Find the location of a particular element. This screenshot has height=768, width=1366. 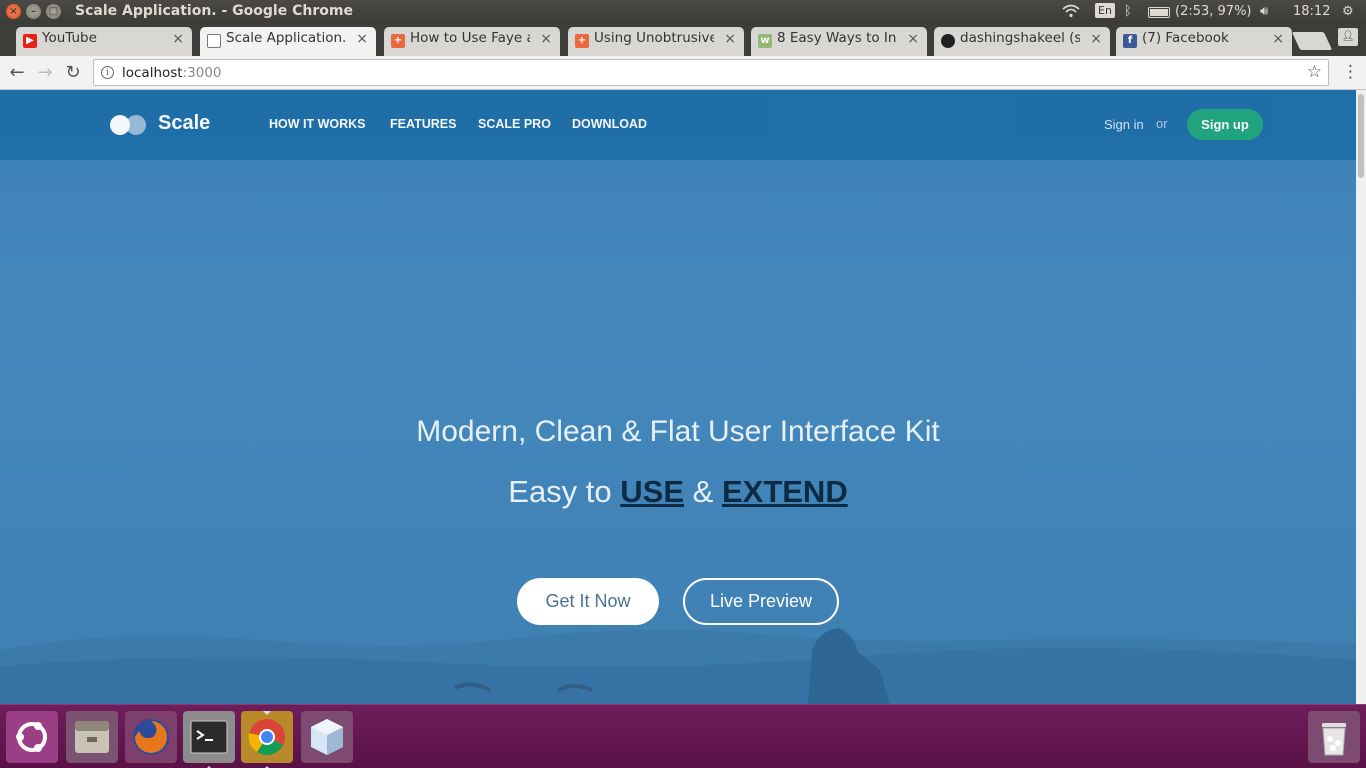

scrollbar-thumb is located at coordinates (1361, 136).